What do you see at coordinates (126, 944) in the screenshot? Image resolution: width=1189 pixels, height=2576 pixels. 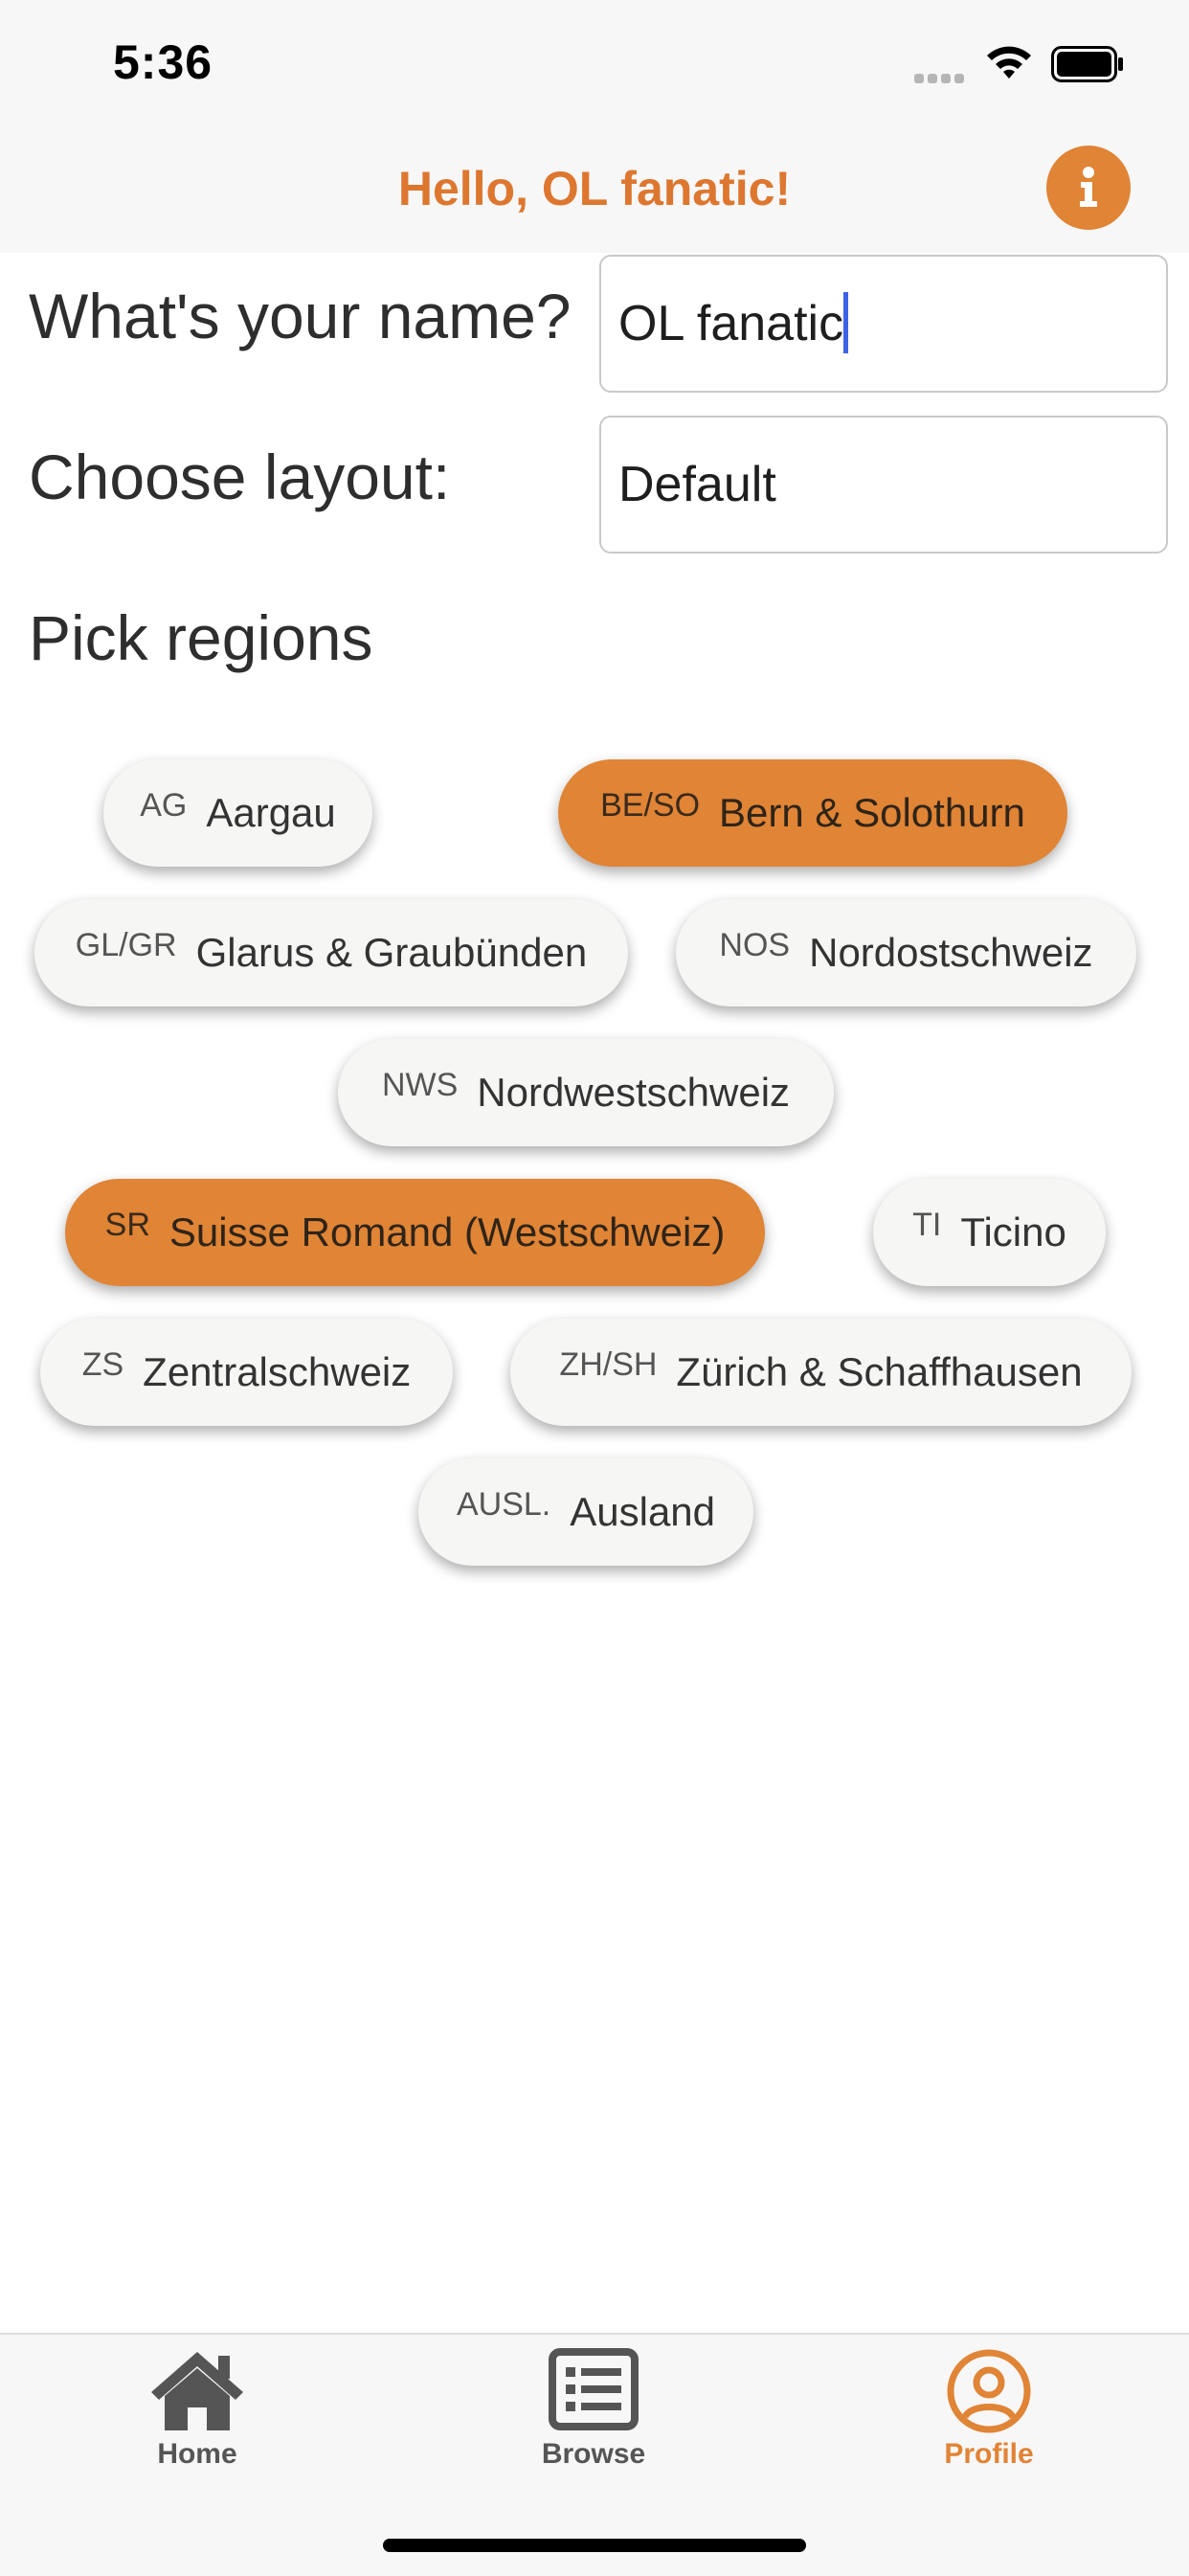 I see `region-code: GL/GR` at bounding box center [126, 944].